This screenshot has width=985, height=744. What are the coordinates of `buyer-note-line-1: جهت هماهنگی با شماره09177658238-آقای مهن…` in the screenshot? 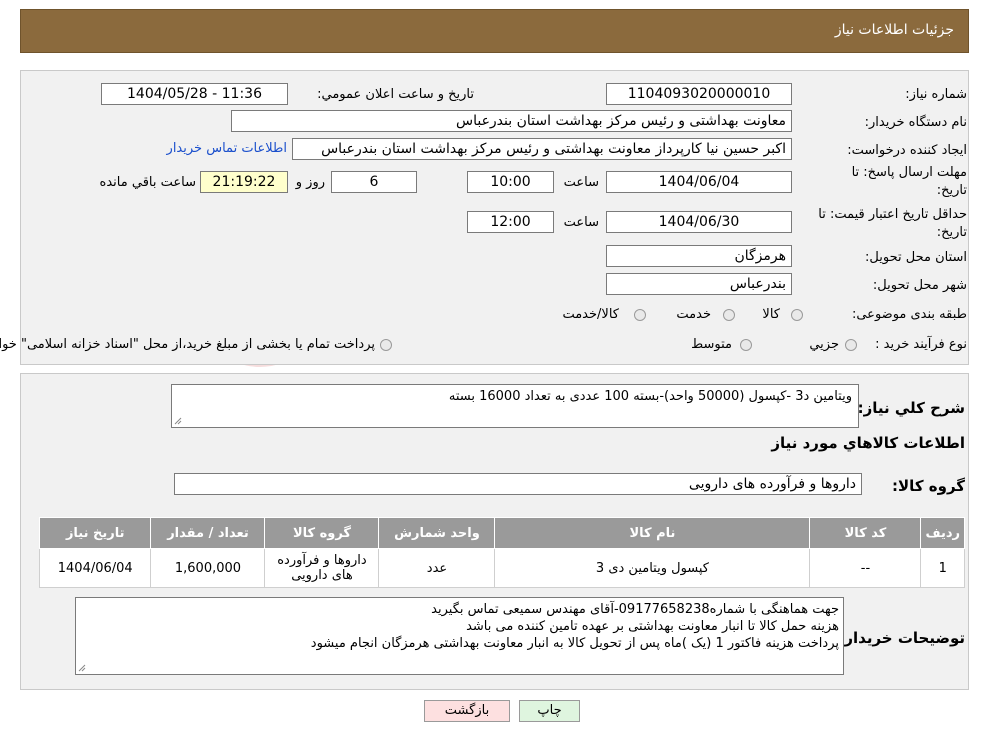 It's located at (635, 609).